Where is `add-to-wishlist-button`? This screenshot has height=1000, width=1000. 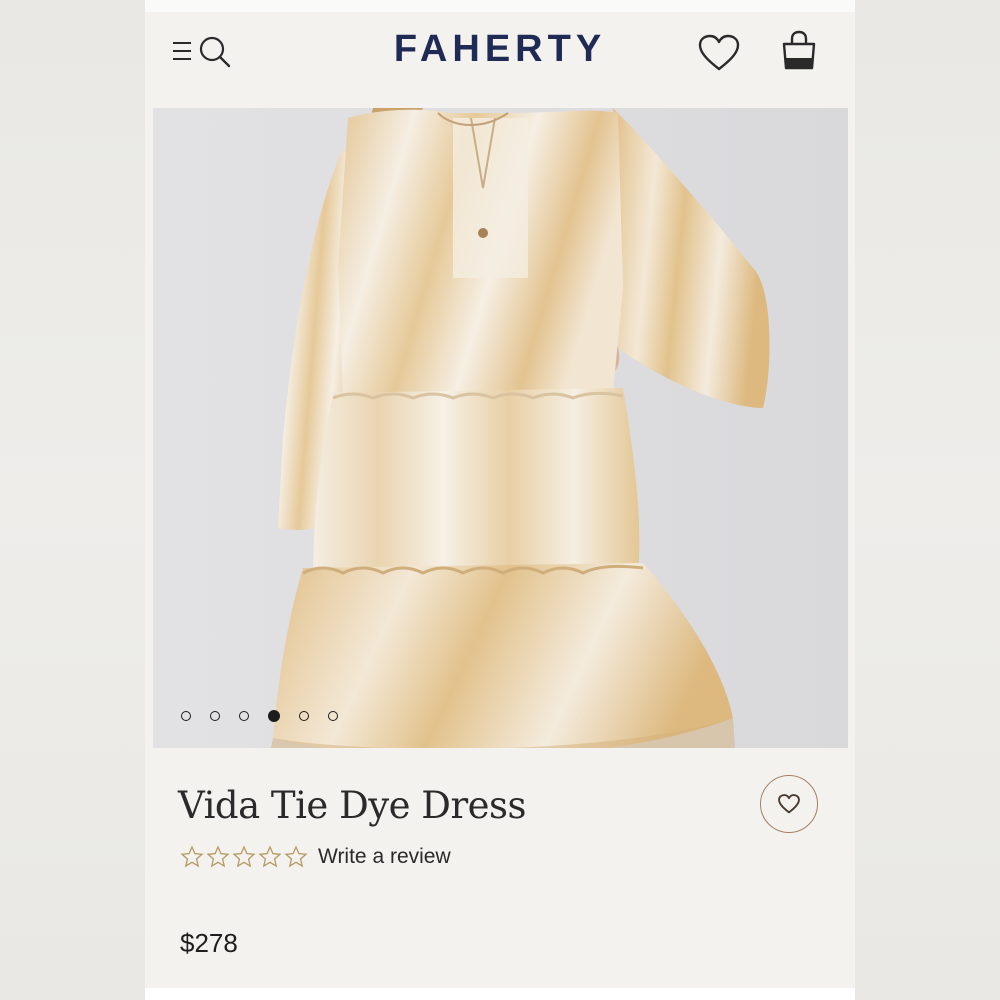 add-to-wishlist-button is located at coordinates (789, 804).